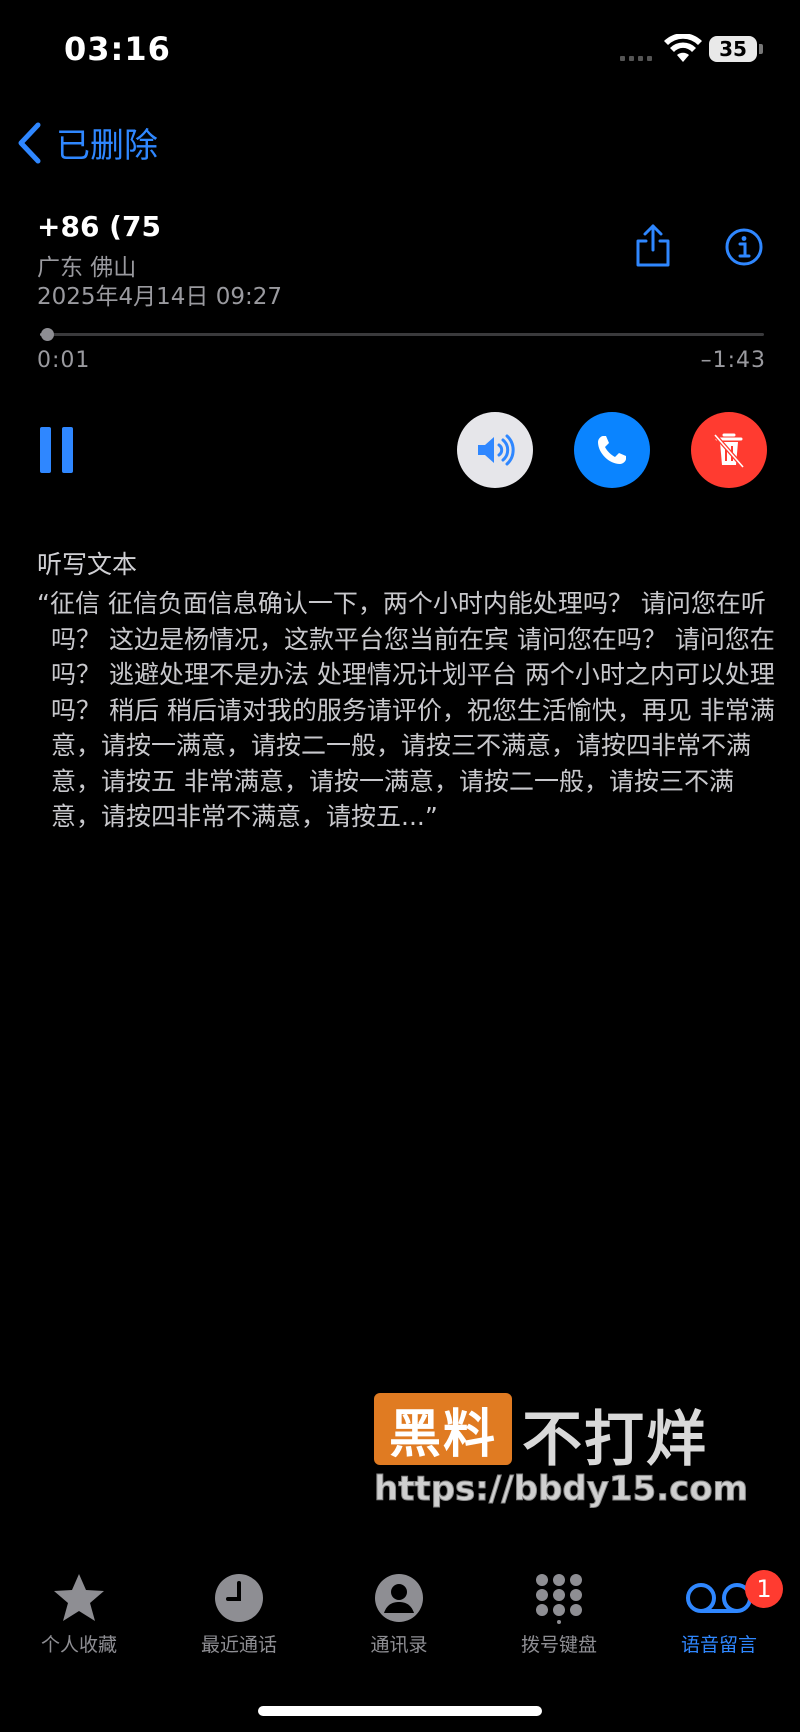 The image size is (800, 1732). I want to click on speaker-icon, so click(496, 450).